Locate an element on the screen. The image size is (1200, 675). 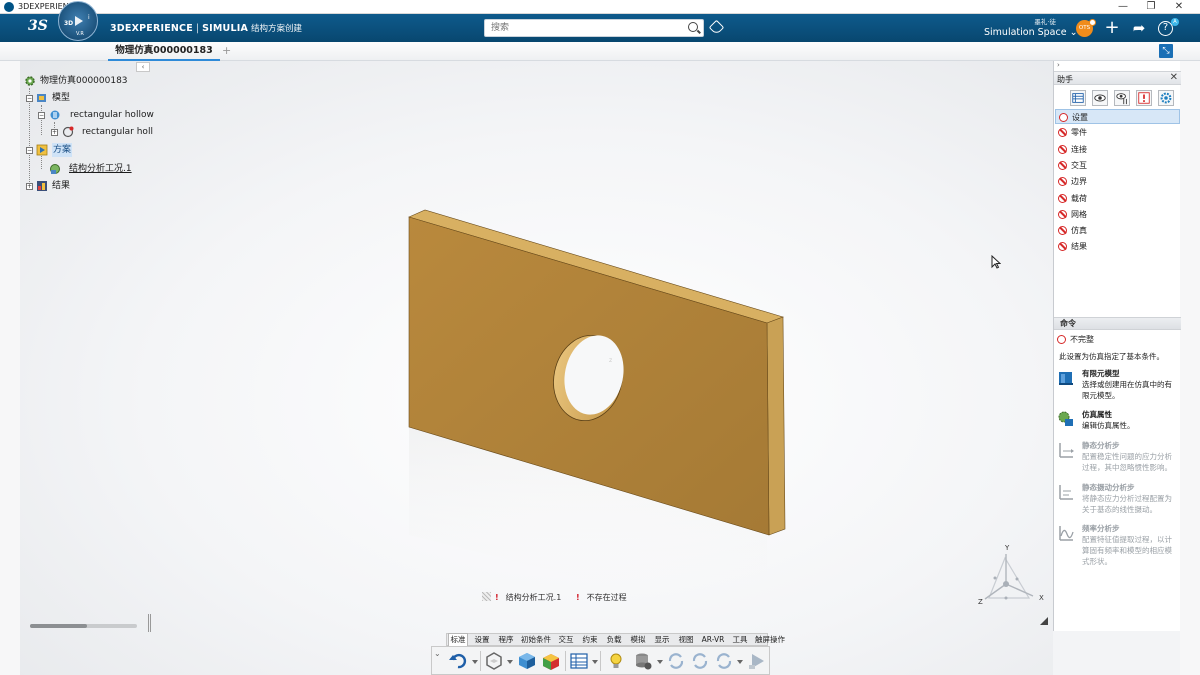
search-input is located at coordinates (580, 28).